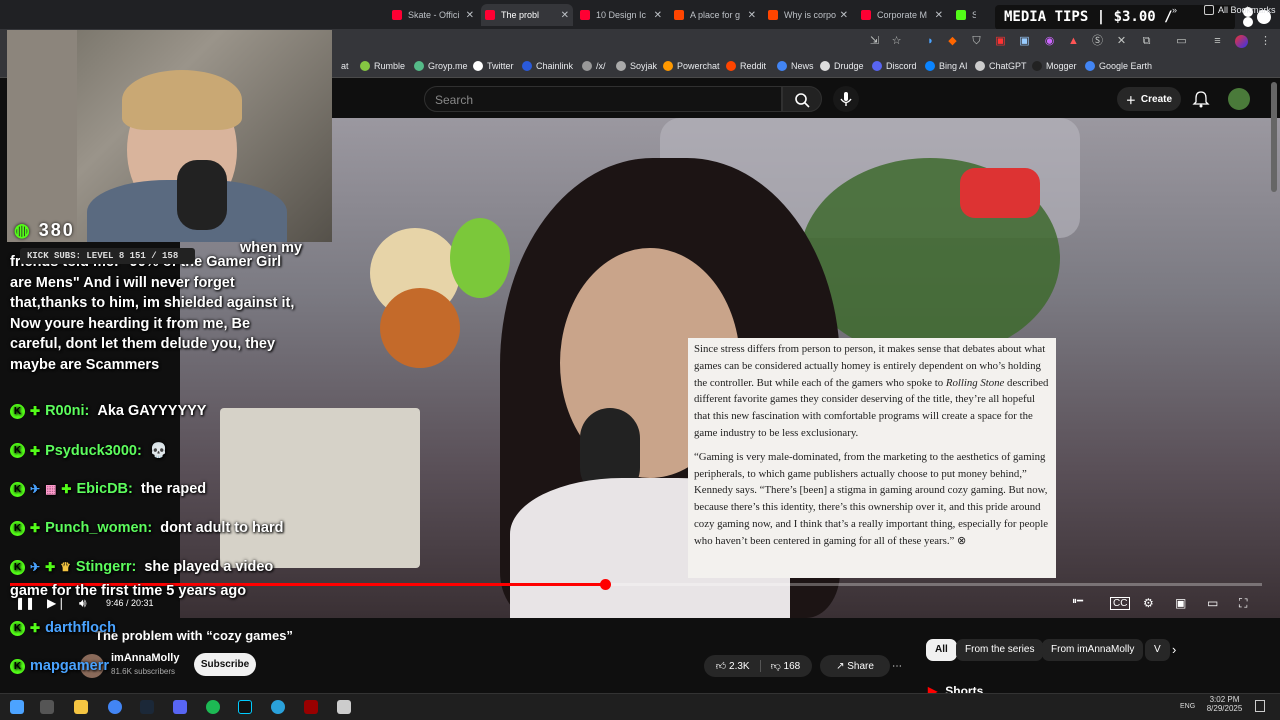  What do you see at coordinates (902, 15) in the screenshot?
I see `browser-tab: Corporate M ✕` at bounding box center [902, 15].